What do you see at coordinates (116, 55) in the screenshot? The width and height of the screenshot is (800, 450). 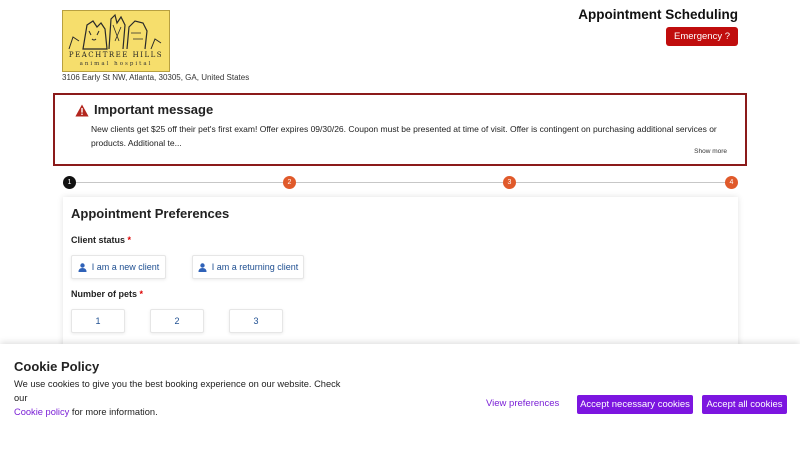 I see `logo-name-text: PEACHTREE HILLS` at bounding box center [116, 55].